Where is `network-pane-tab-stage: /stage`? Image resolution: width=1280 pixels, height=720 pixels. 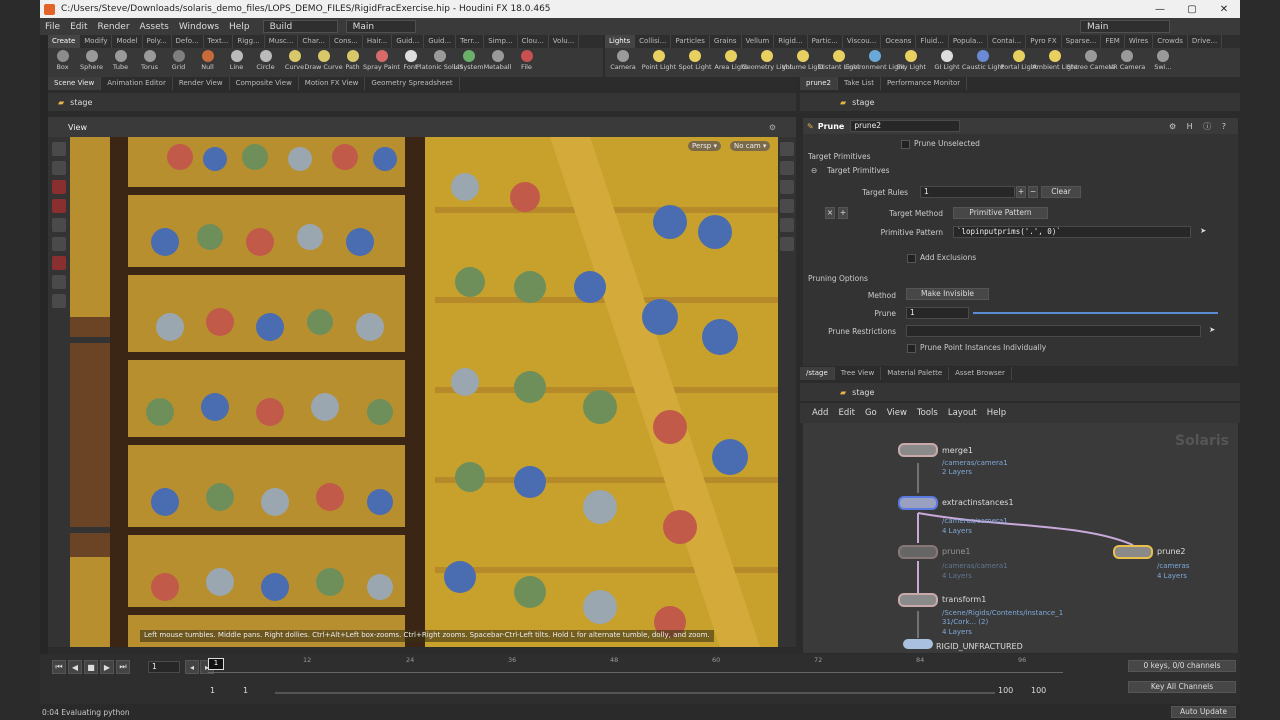
network-pane-tab-stage: /stage is located at coordinates (817, 373).